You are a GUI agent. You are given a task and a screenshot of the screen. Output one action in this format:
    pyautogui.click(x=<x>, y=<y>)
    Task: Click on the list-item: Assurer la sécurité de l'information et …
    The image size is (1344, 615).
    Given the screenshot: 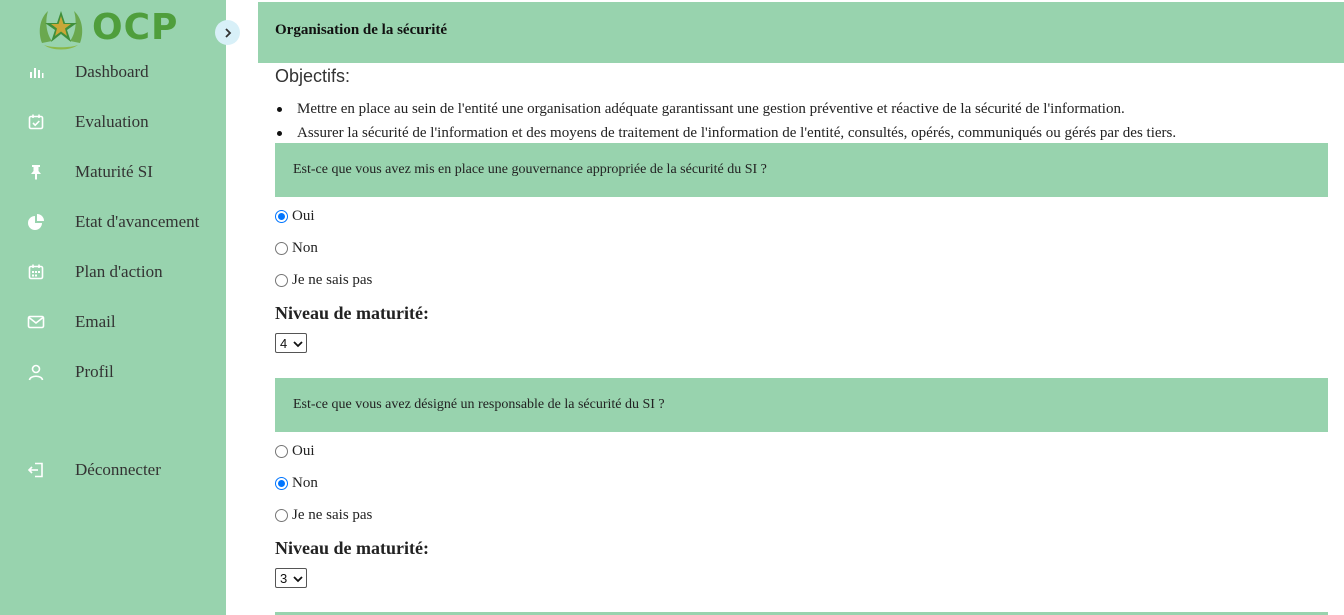 What is the action you would take?
    pyautogui.click(x=805, y=133)
    